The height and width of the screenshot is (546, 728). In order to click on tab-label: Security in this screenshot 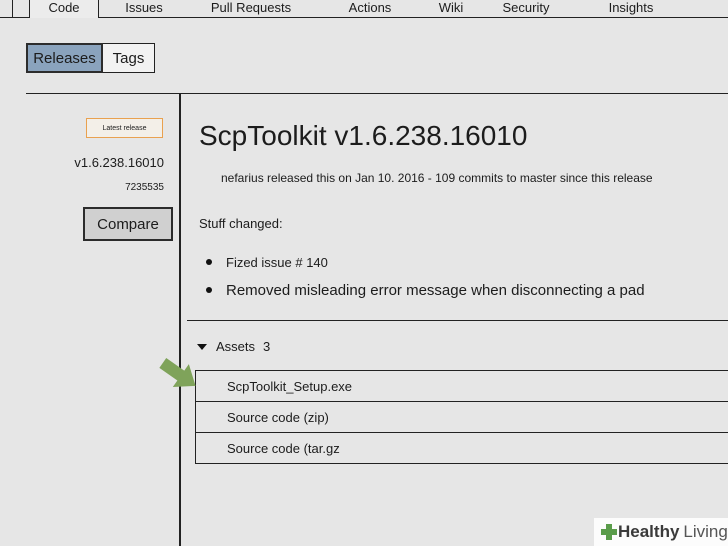, I will do `click(526, 7)`.